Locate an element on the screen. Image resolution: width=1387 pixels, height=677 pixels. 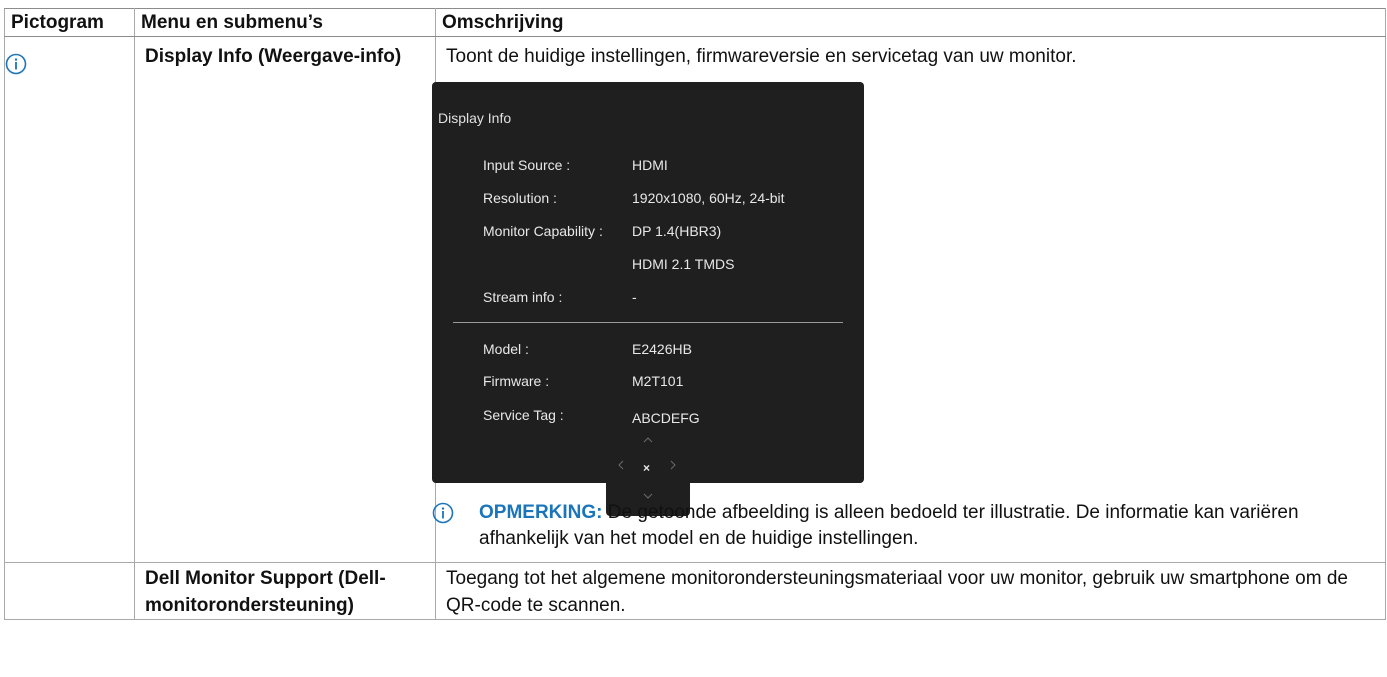
header-description: Omschrijving is located at coordinates (910, 22).